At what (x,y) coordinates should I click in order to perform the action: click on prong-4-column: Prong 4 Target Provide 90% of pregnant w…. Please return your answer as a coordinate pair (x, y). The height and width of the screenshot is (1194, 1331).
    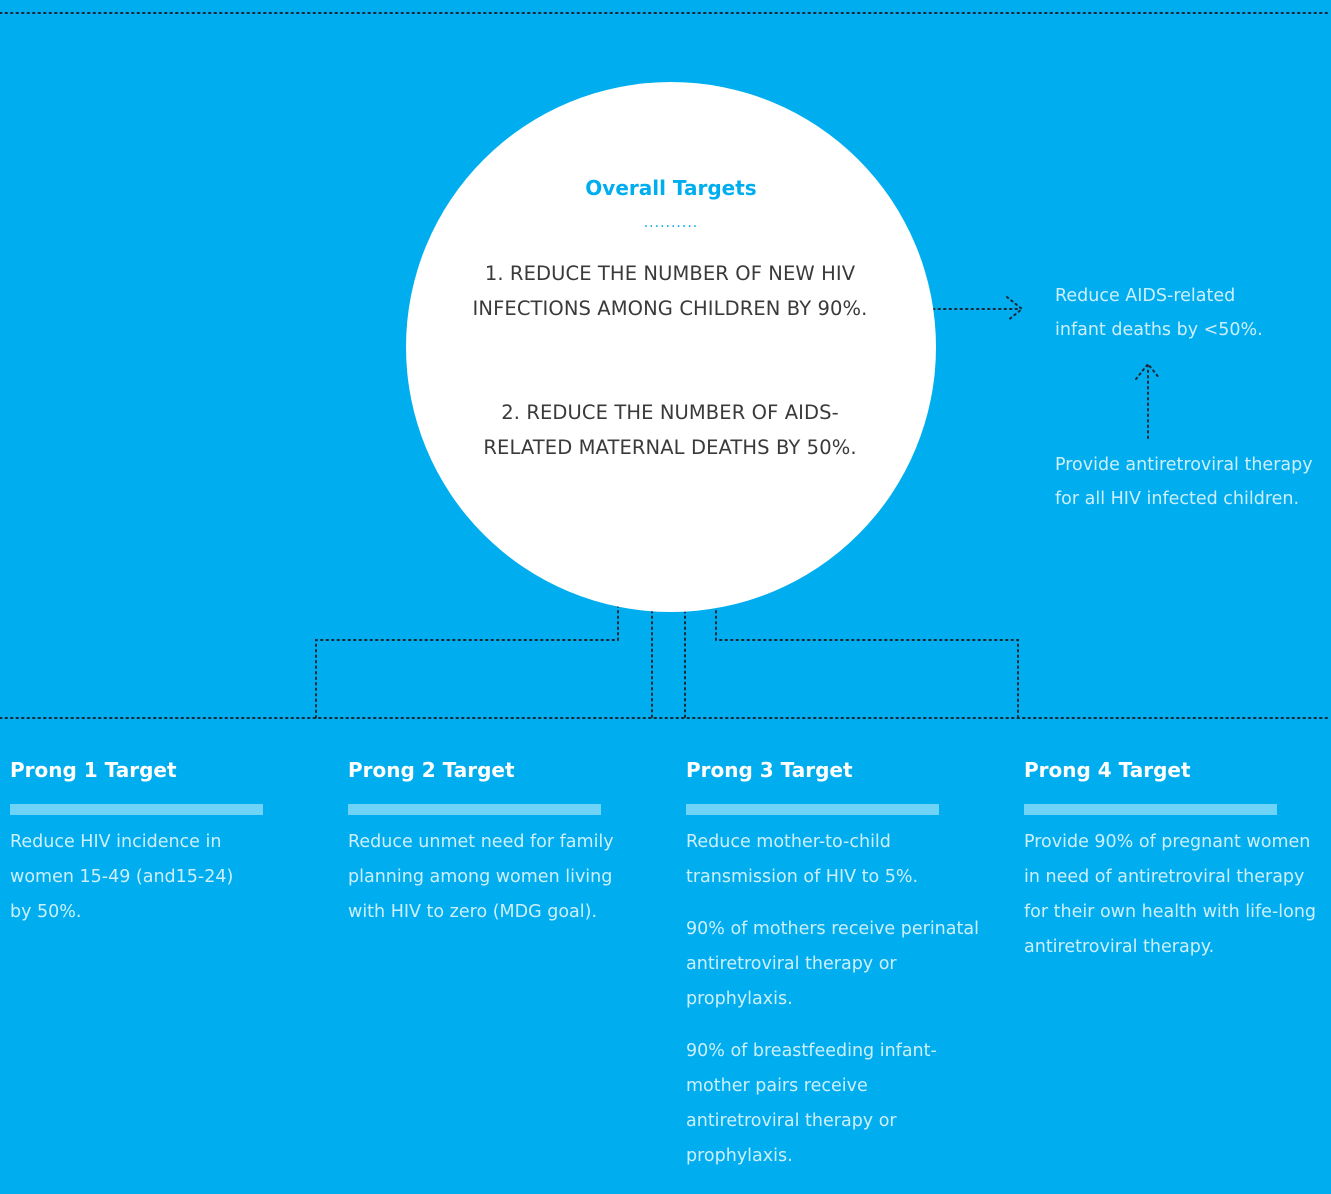
    Looking at the image, I should click on (1177, 868).